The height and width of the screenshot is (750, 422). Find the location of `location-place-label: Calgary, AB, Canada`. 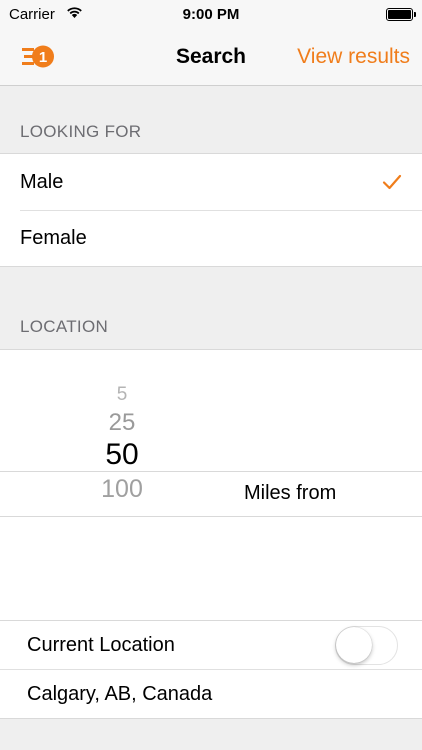

location-place-label: Calgary, AB, Canada is located at coordinates (120, 694).